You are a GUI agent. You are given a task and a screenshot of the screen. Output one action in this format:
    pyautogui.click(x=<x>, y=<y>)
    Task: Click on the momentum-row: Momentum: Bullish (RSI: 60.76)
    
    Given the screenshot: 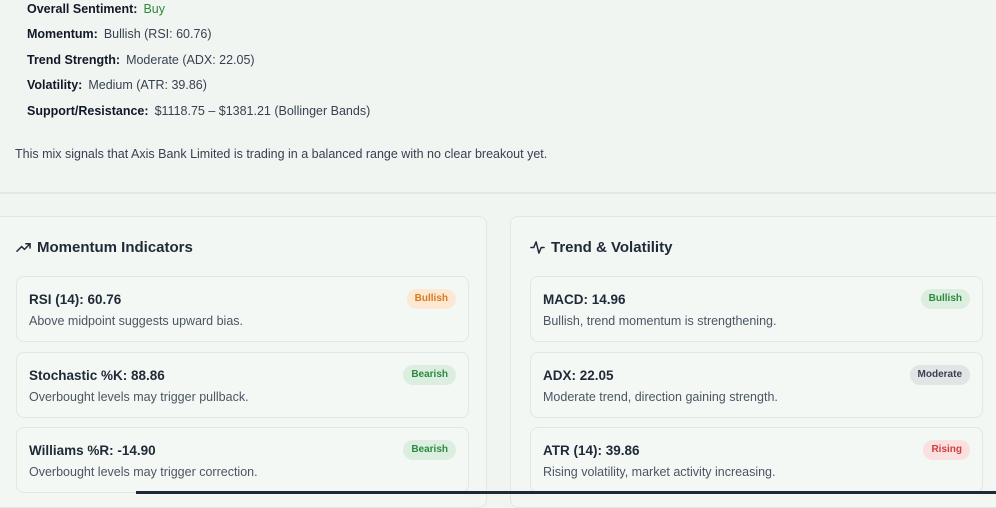 What is the action you would take?
    pyautogui.click(x=119, y=34)
    